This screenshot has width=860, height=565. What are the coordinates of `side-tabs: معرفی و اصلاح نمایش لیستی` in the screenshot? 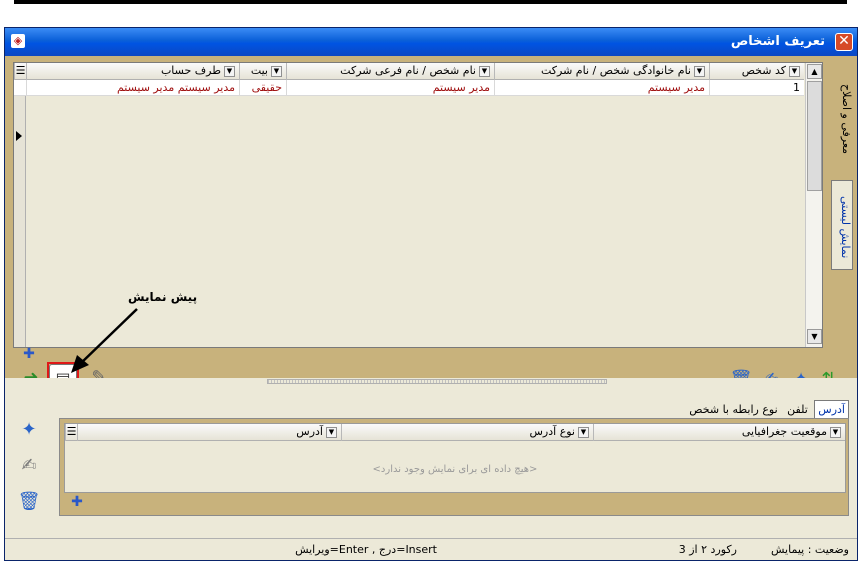 It's located at (842, 212).